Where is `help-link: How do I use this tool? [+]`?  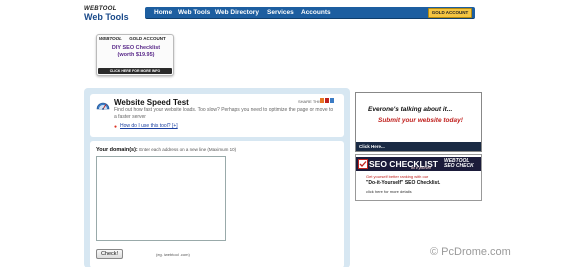 help-link: How do I use this tool? [+] is located at coordinates (149, 126).